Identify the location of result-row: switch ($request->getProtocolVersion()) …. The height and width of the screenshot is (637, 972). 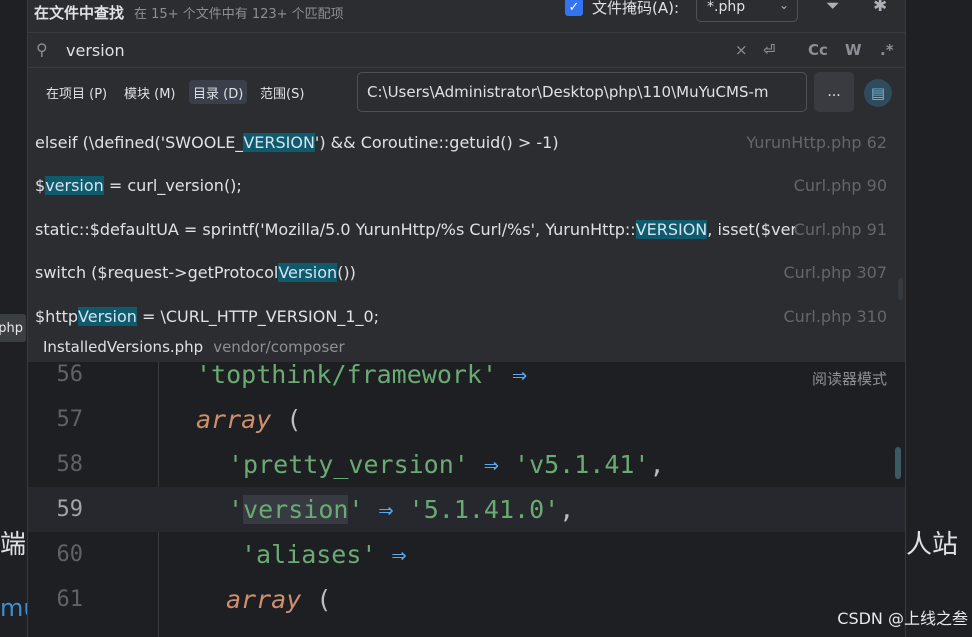
(466, 272).